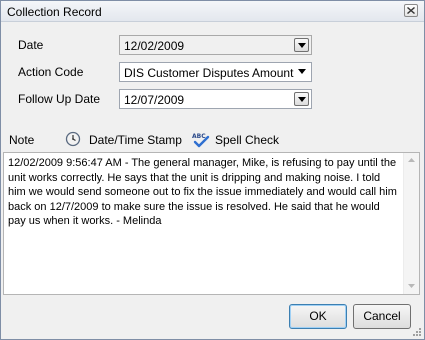 The height and width of the screenshot is (340, 425). Describe the element at coordinates (31, 45) in the screenshot. I see `date-label: Date` at that location.